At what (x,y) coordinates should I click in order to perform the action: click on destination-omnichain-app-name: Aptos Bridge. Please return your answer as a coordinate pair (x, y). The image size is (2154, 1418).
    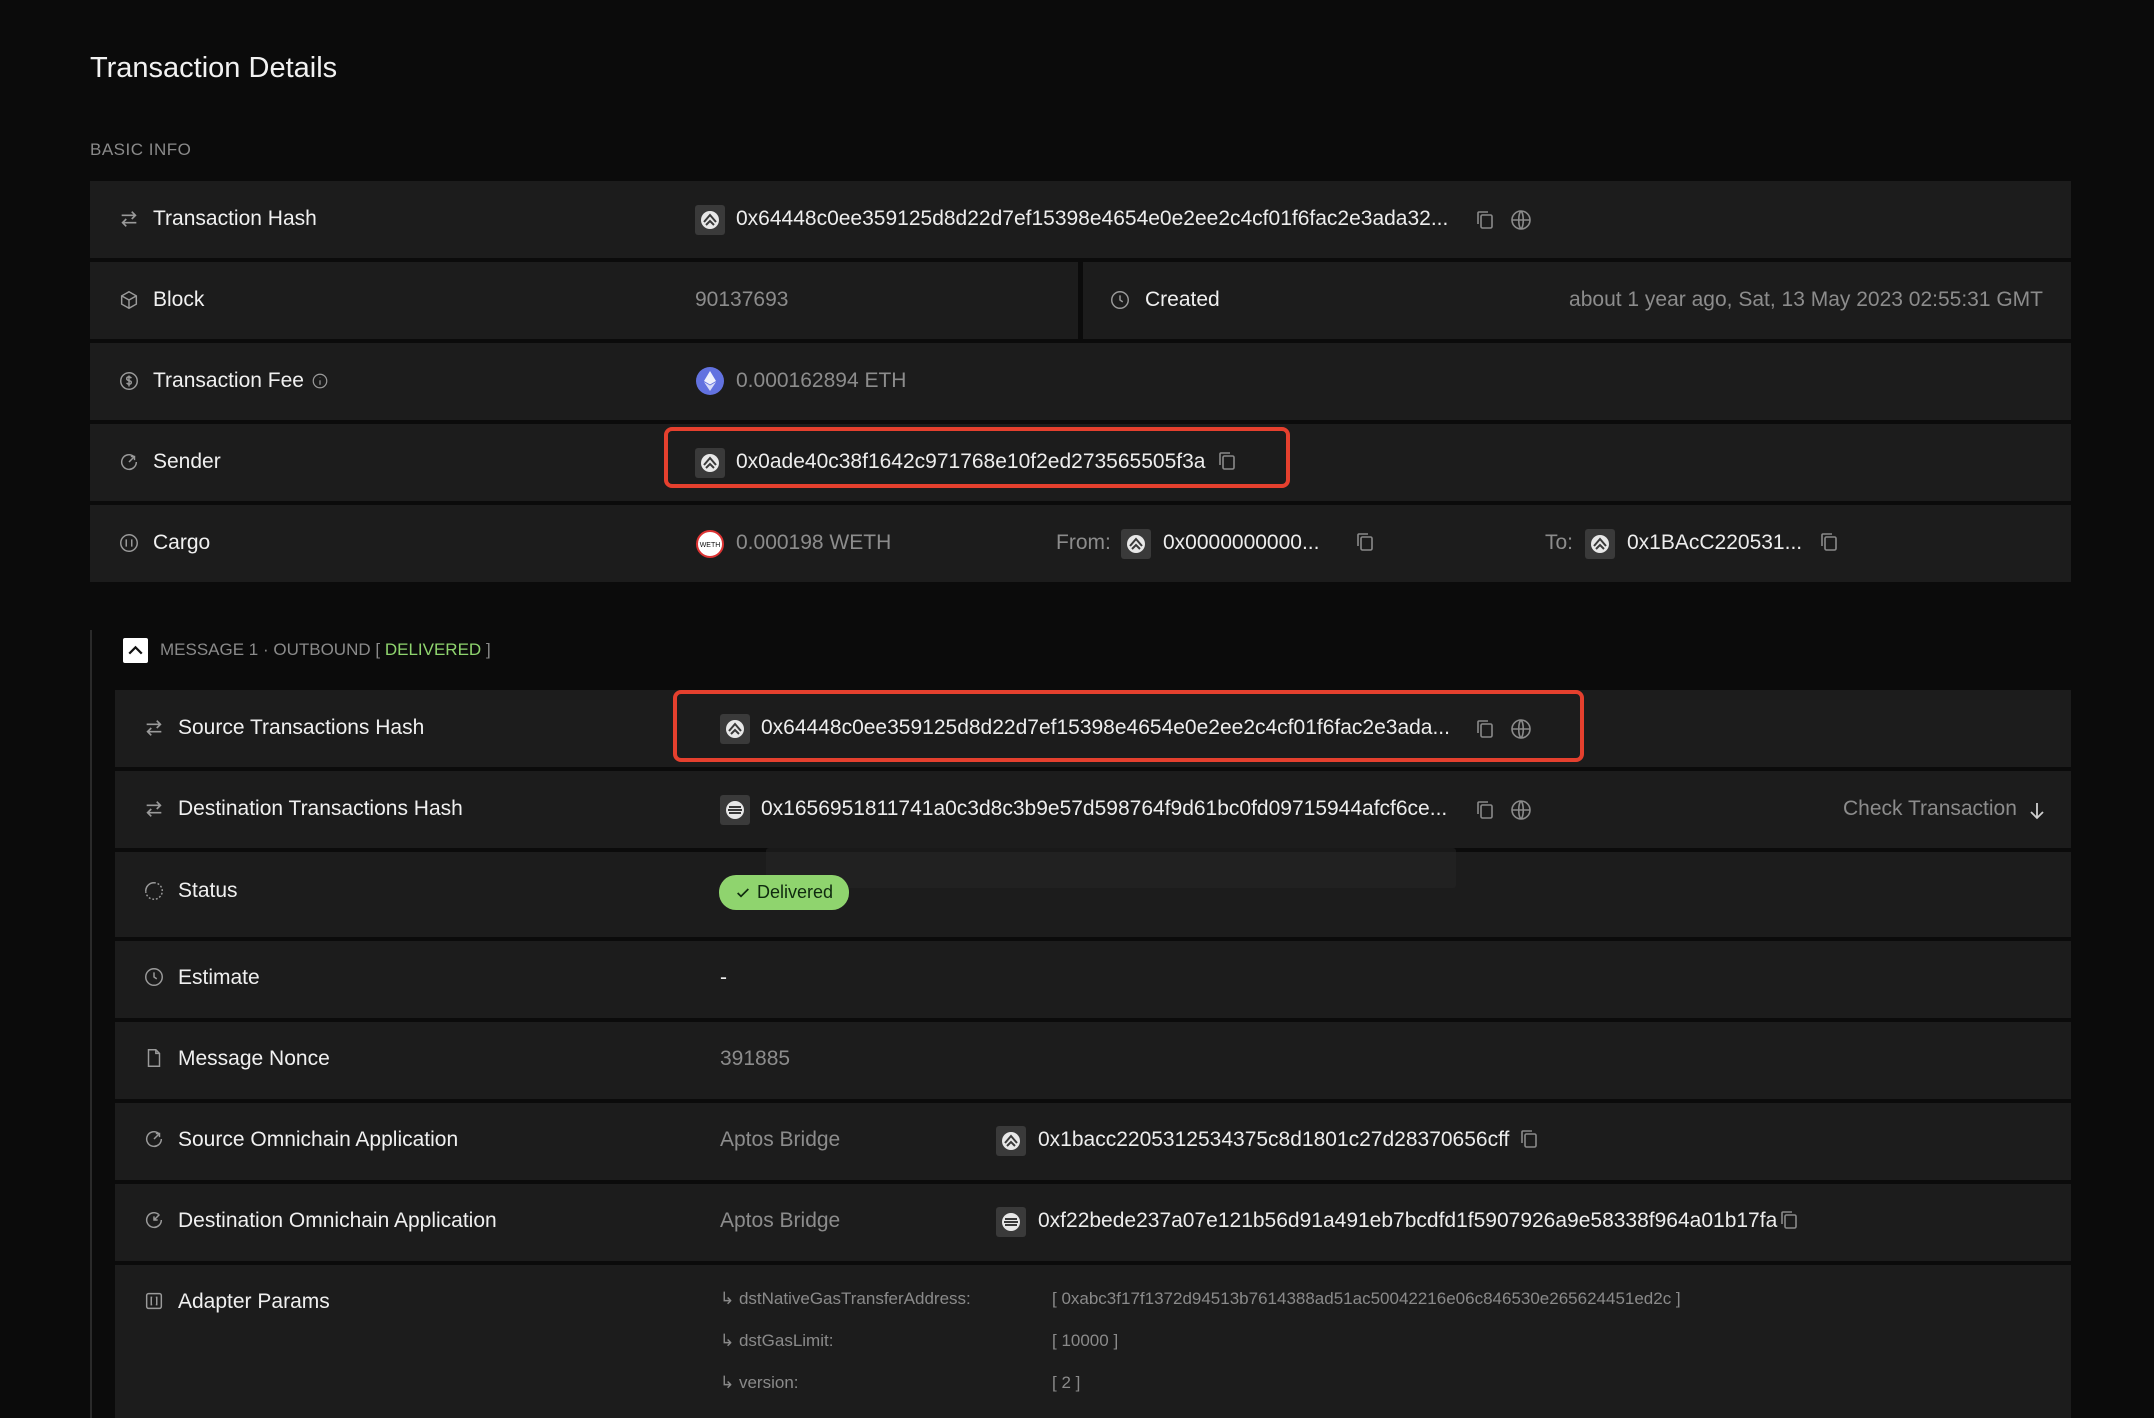
    Looking at the image, I should click on (780, 1220).